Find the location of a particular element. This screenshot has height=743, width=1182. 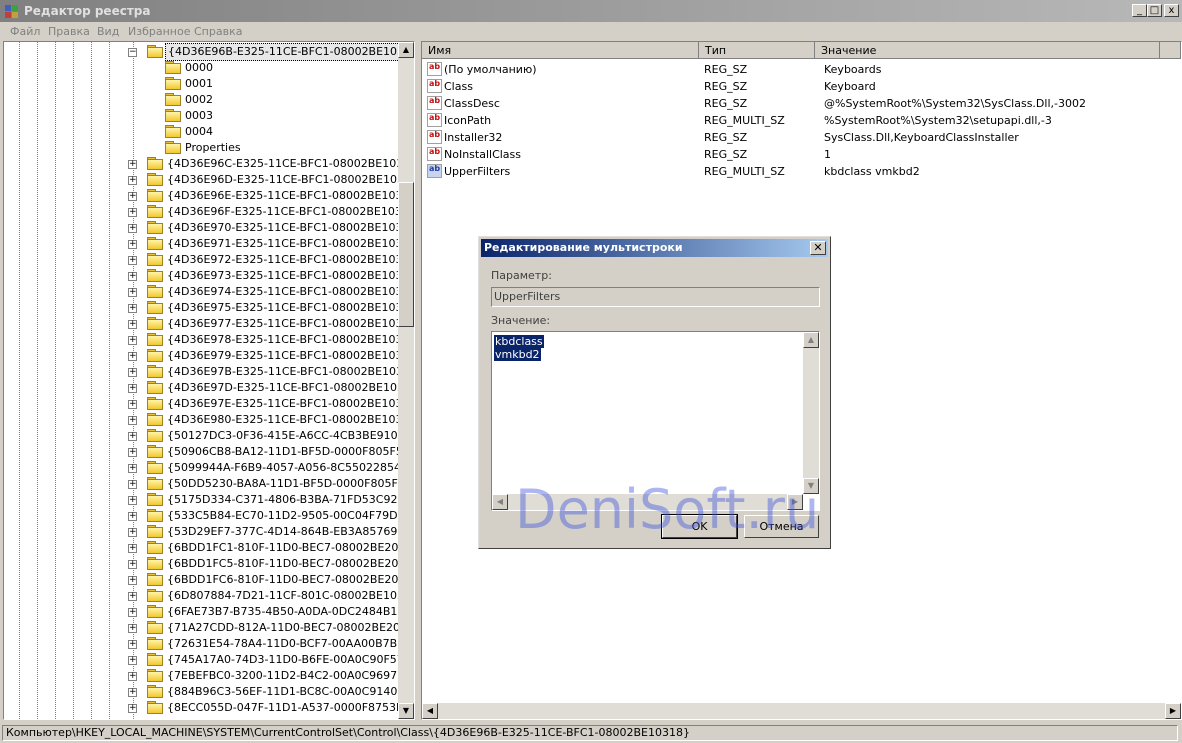

tree-item-key: + {4D36E97D-E325-11CE-BFC1-08002BE10318} is located at coordinates (209, 388).